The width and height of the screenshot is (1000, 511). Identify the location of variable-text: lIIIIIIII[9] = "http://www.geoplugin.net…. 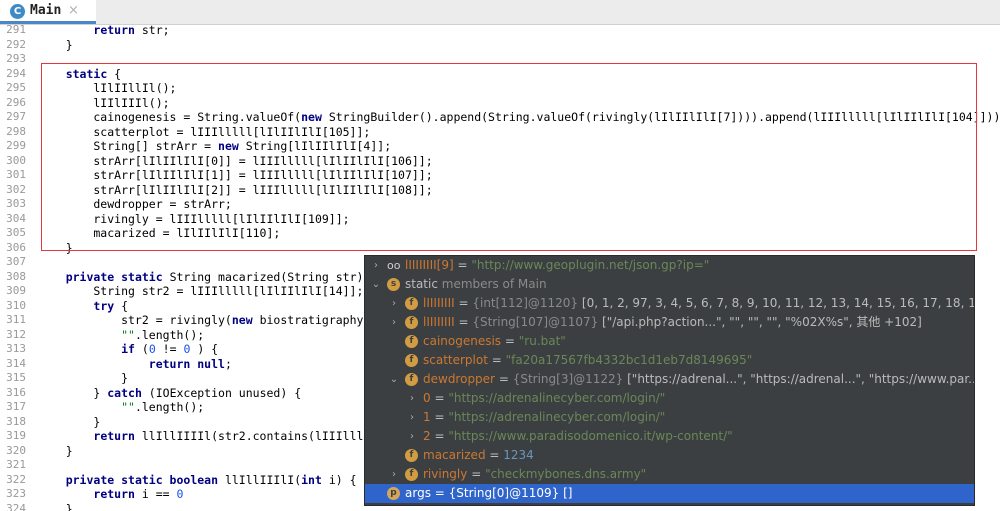
(557, 265).